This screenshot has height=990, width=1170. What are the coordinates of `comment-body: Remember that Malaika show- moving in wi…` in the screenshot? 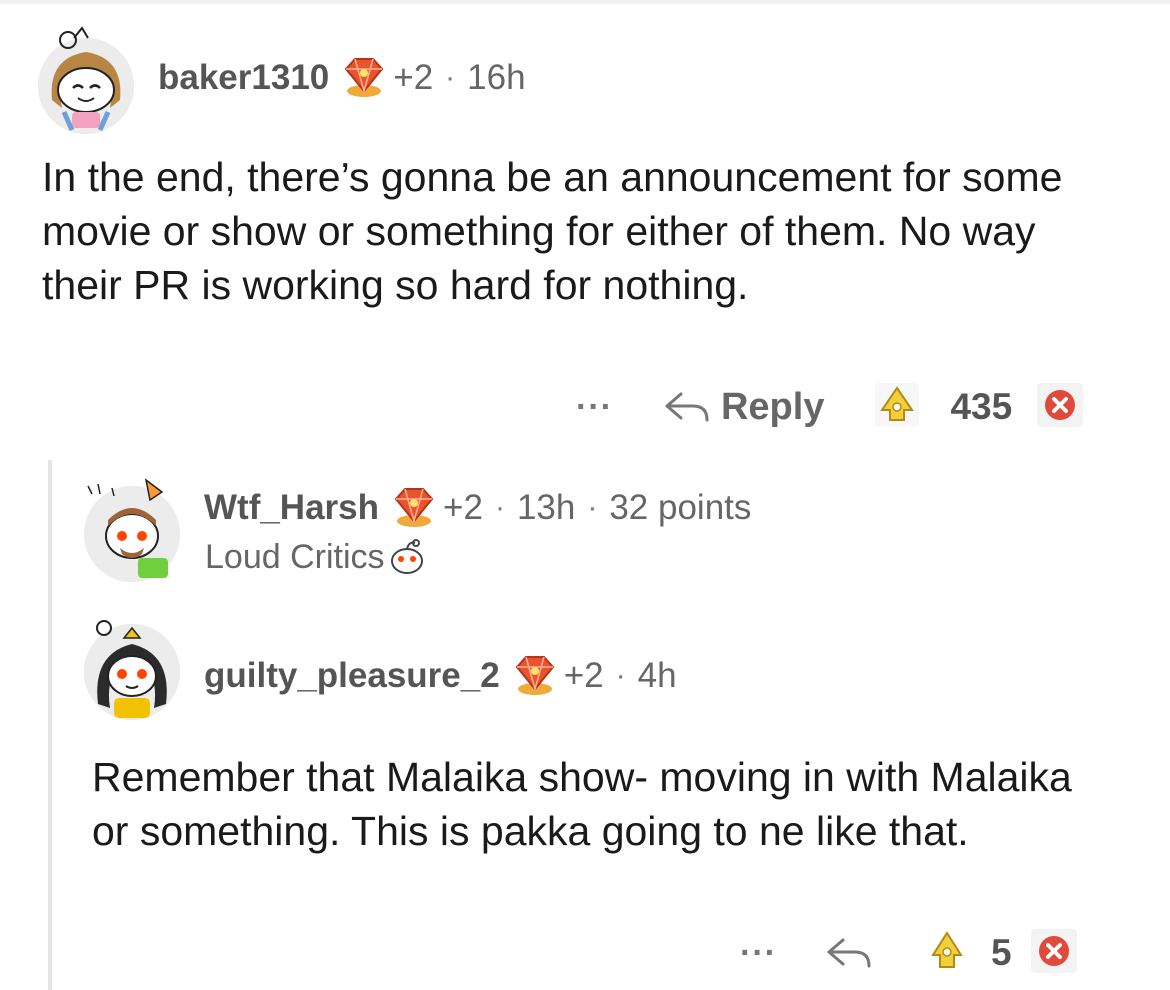 It's located at (582, 804).